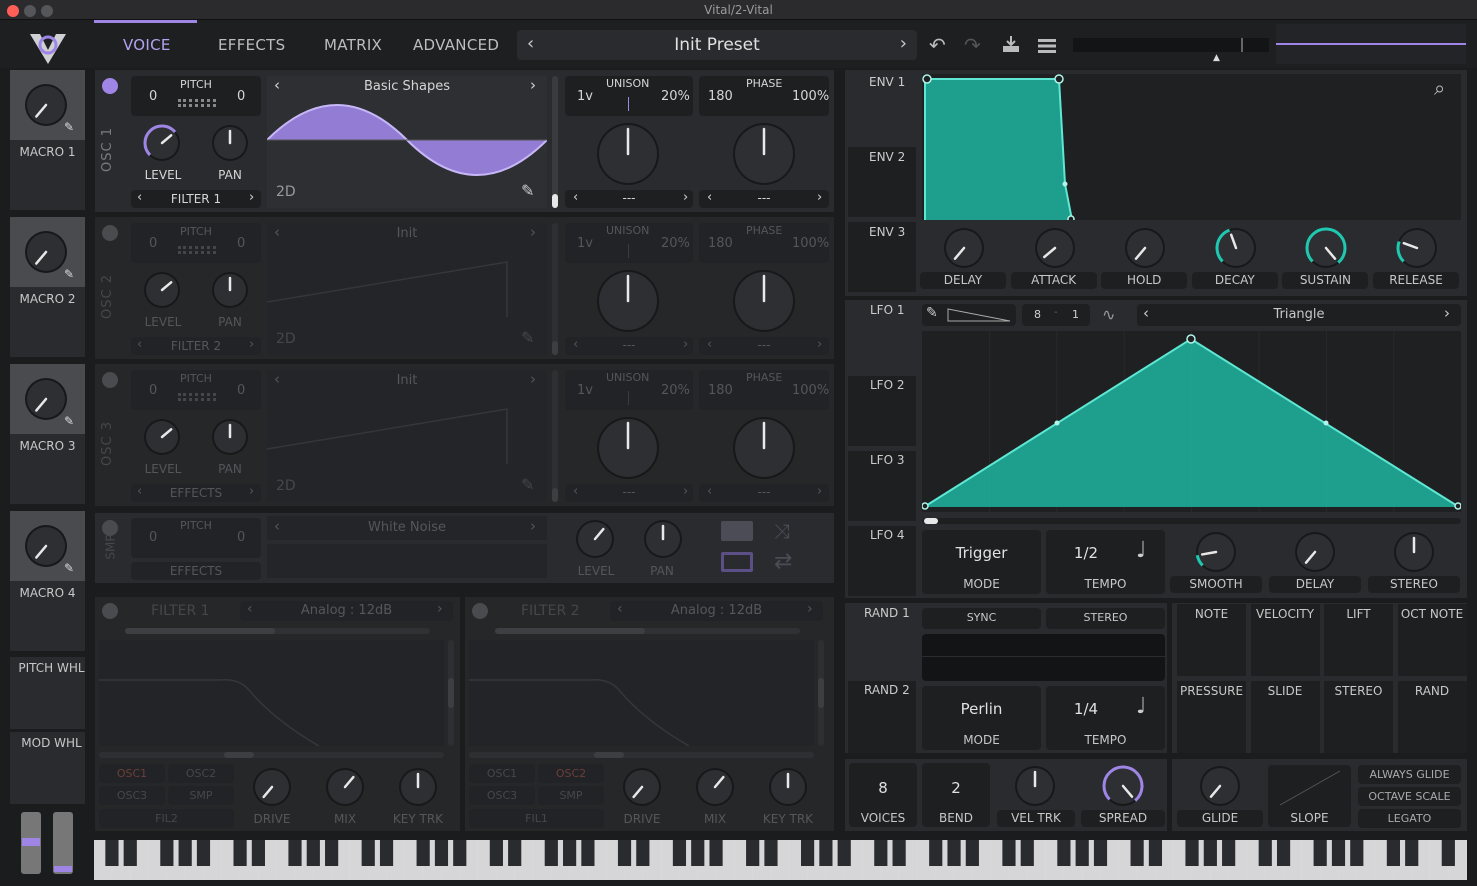  What do you see at coordinates (456, 45) in the screenshot?
I see `tab-advanced: ADVANCED` at bounding box center [456, 45].